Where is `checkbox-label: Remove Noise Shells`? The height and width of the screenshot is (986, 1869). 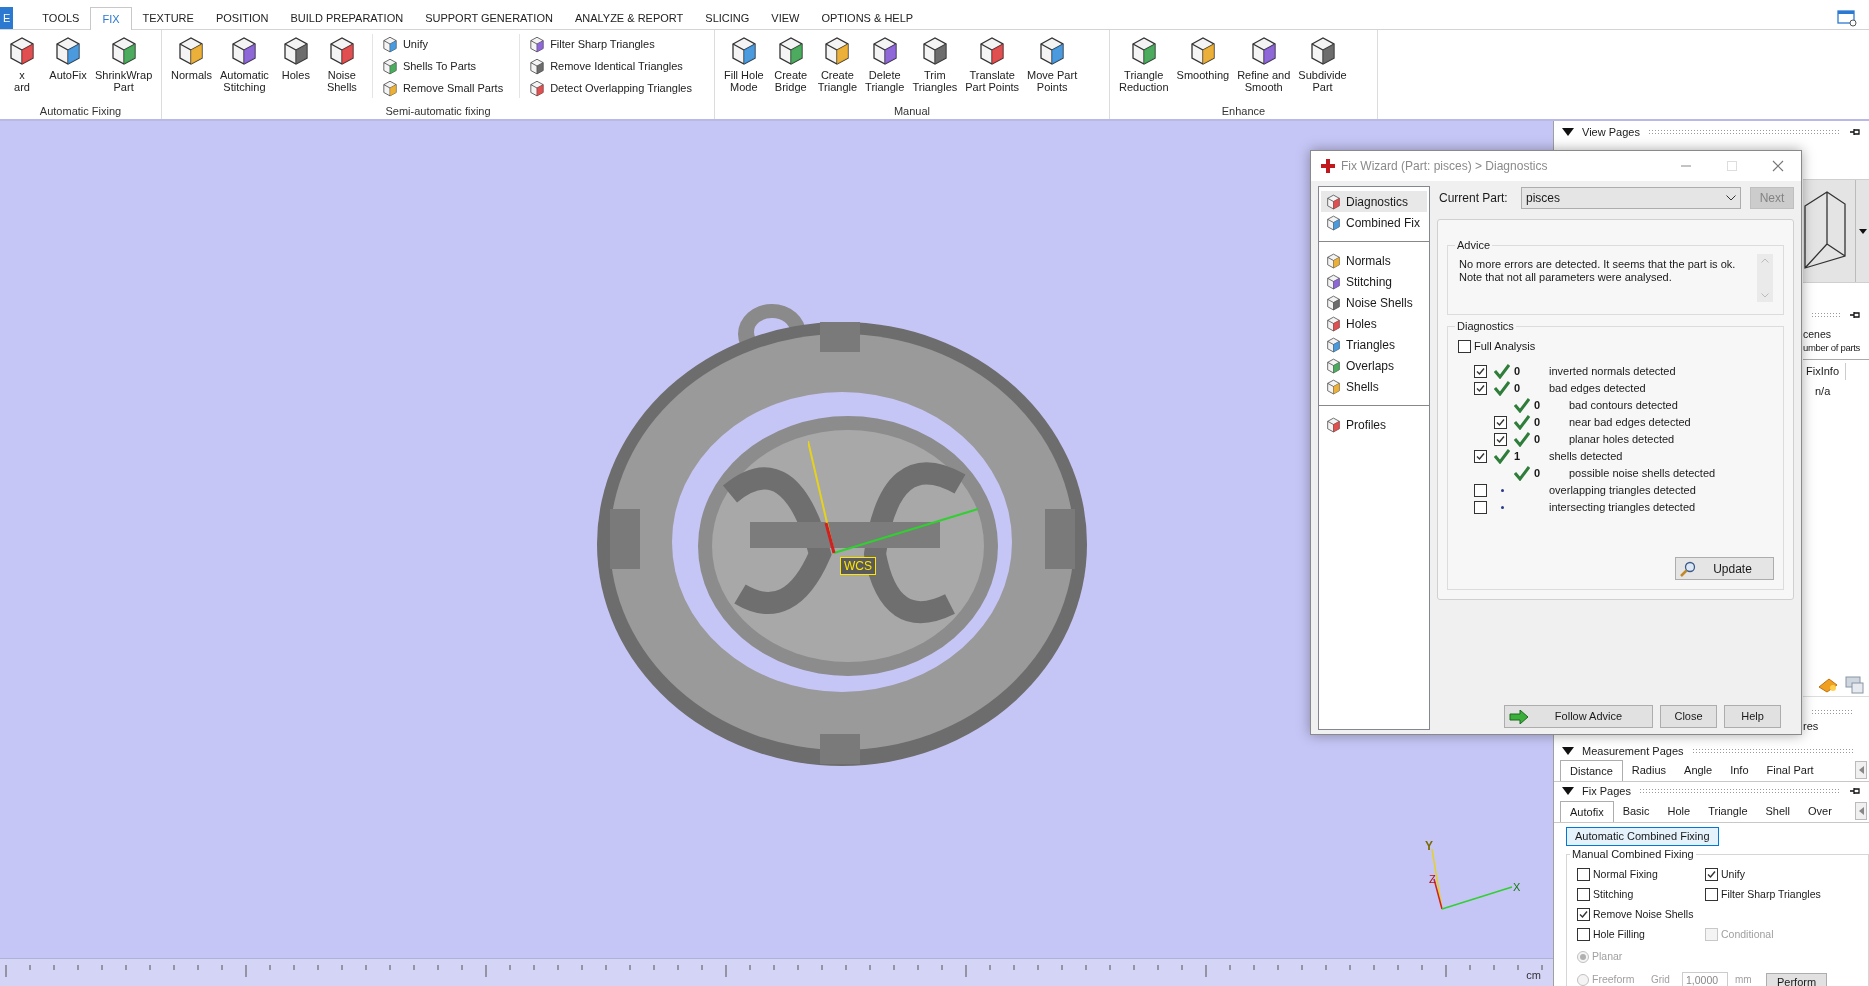
checkbox-label: Remove Noise Shells is located at coordinates (1643, 914).